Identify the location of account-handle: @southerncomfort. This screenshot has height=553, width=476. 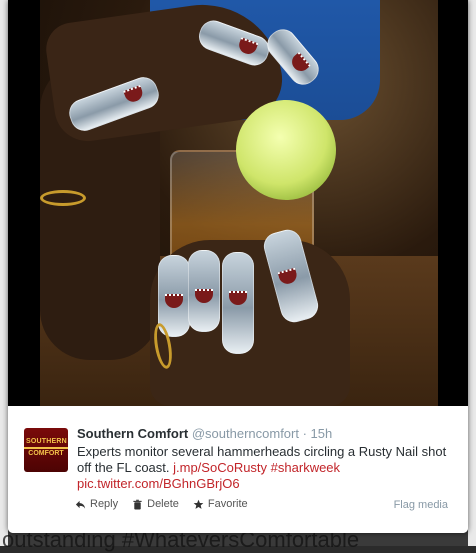
(245, 433).